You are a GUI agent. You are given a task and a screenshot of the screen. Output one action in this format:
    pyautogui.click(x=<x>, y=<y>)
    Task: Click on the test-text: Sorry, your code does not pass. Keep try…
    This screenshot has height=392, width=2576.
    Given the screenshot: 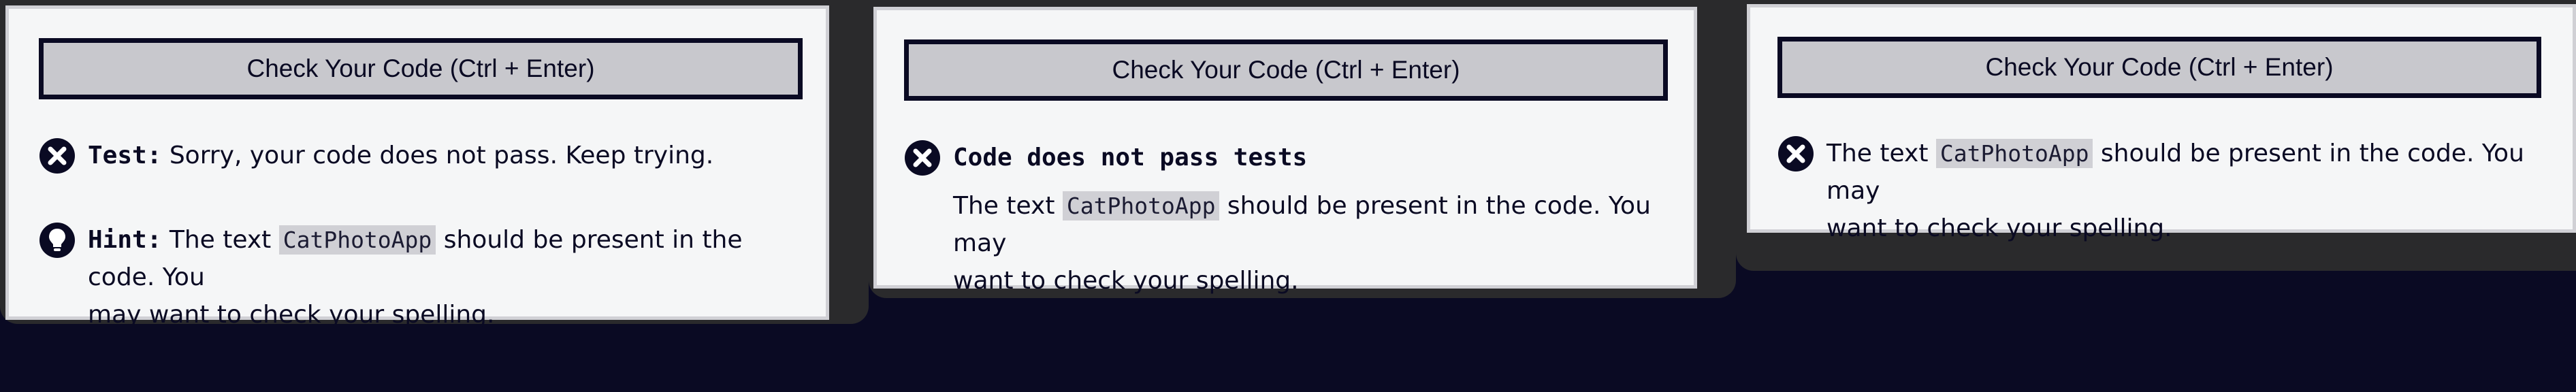 What is the action you would take?
    pyautogui.click(x=442, y=155)
    